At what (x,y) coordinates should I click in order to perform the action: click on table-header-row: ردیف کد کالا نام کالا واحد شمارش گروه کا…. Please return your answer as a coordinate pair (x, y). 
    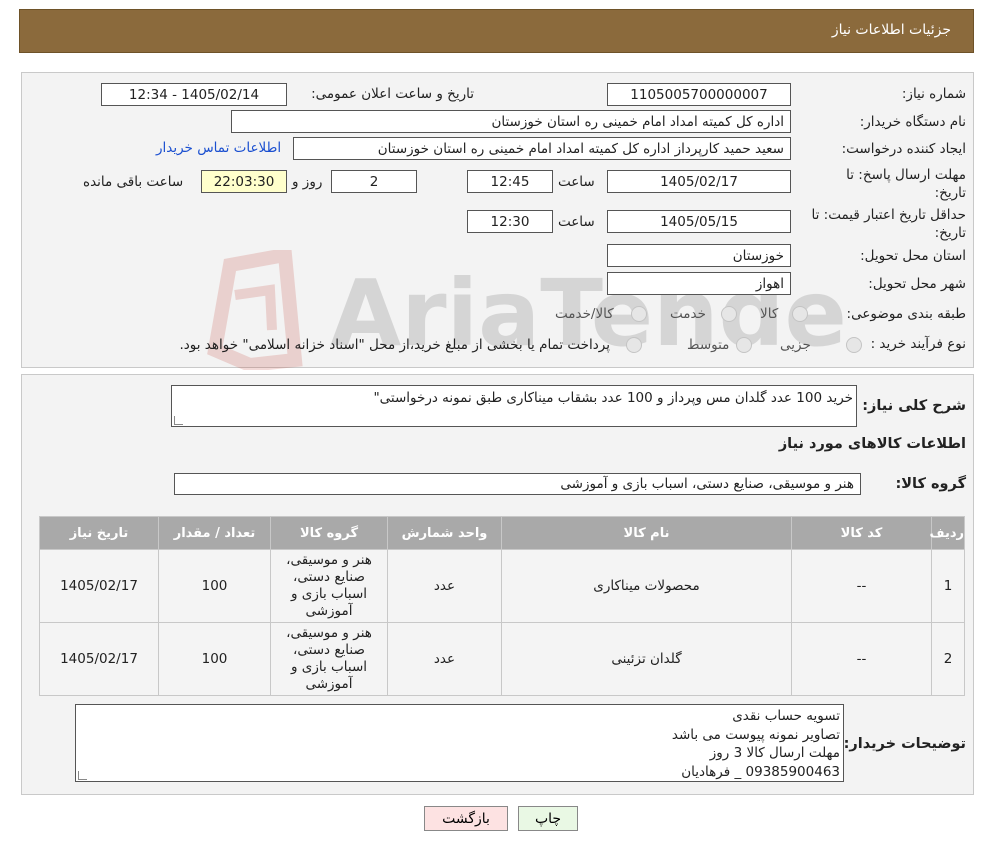
    Looking at the image, I should click on (502, 533).